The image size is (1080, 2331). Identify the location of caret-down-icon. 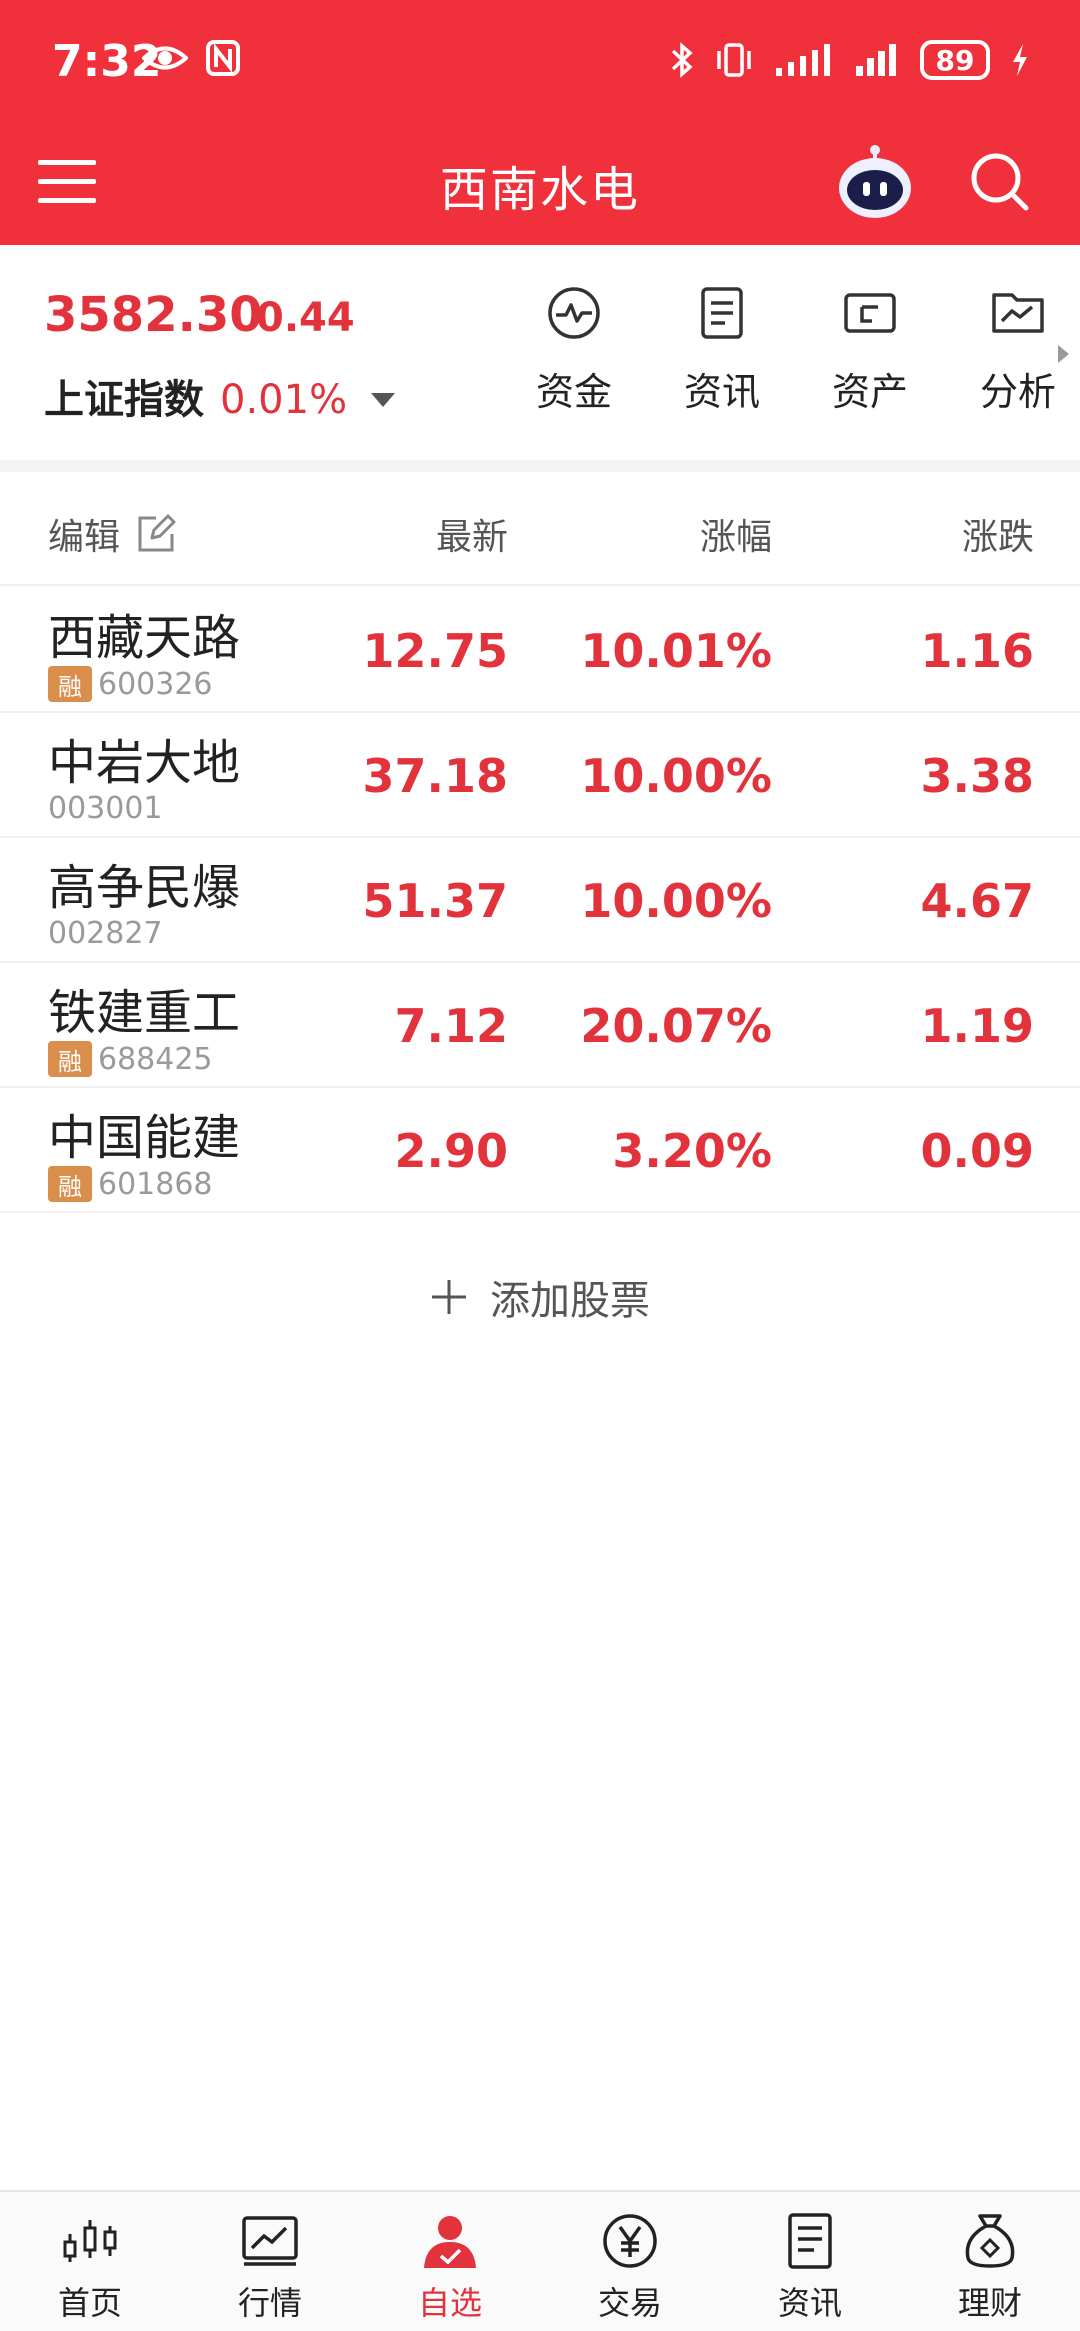
(383, 400).